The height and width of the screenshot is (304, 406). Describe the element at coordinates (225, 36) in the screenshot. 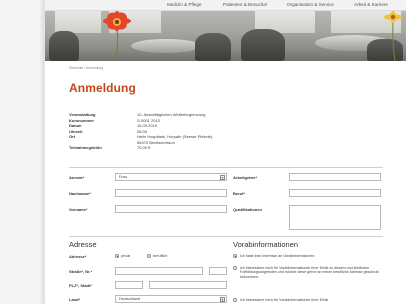

I see `hero-banner-image` at that location.